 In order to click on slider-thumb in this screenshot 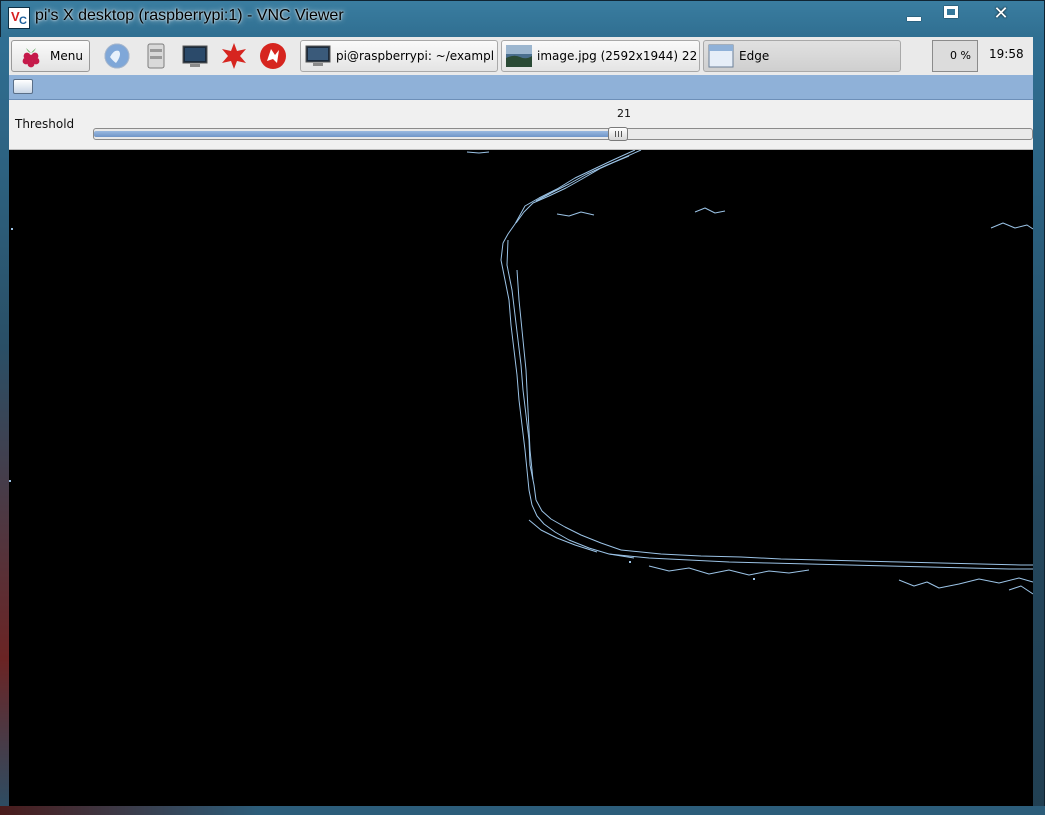, I will do `click(618, 134)`.